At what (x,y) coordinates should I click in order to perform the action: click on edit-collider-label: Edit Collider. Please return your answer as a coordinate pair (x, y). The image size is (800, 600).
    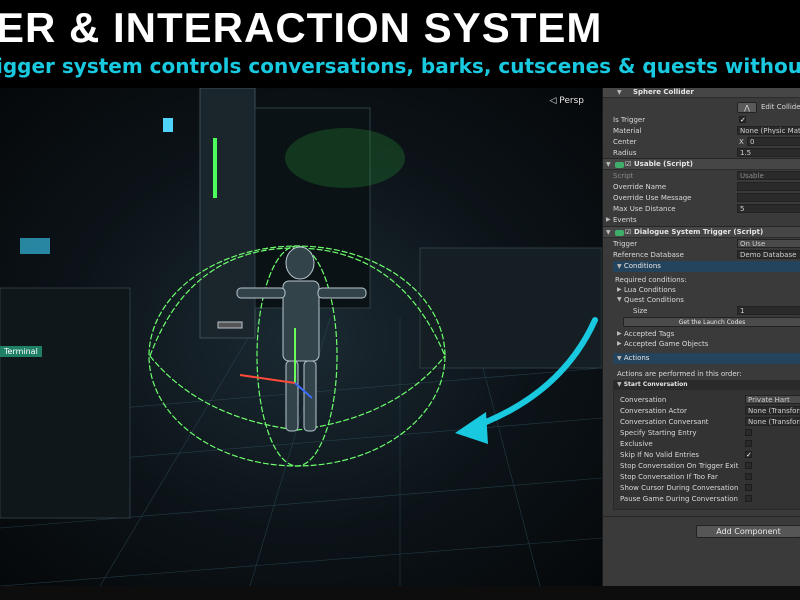
    Looking at the image, I should click on (780, 107).